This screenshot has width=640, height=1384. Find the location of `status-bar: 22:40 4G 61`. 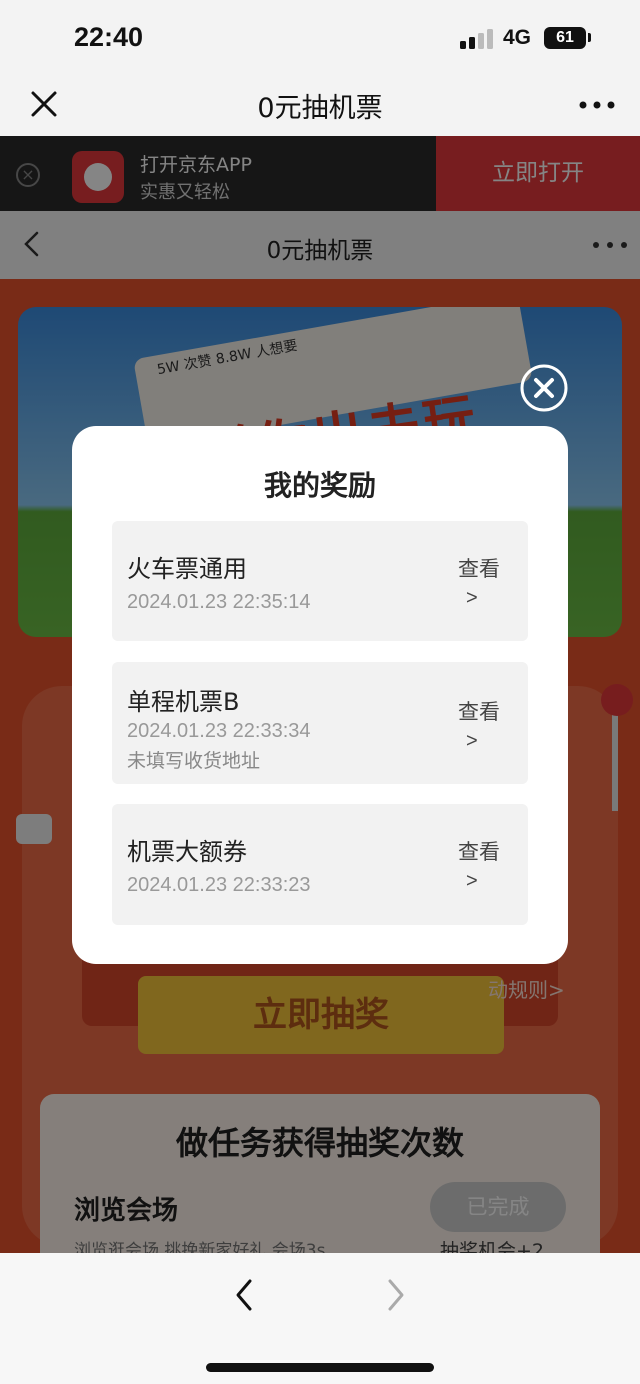

status-bar: 22:40 4G 61 is located at coordinates (320, 36).